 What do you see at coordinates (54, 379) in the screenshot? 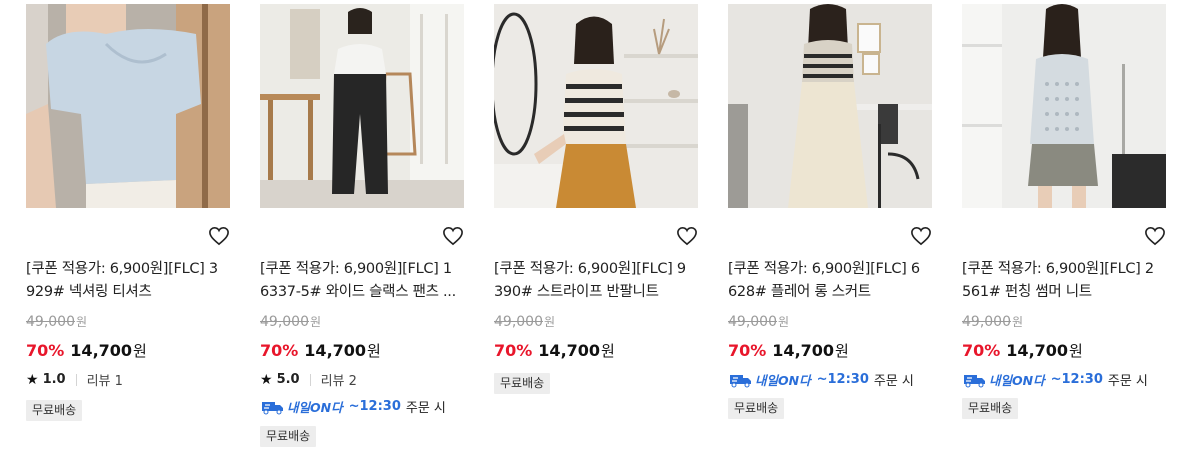
I see `rating-value: 1.0` at bounding box center [54, 379].